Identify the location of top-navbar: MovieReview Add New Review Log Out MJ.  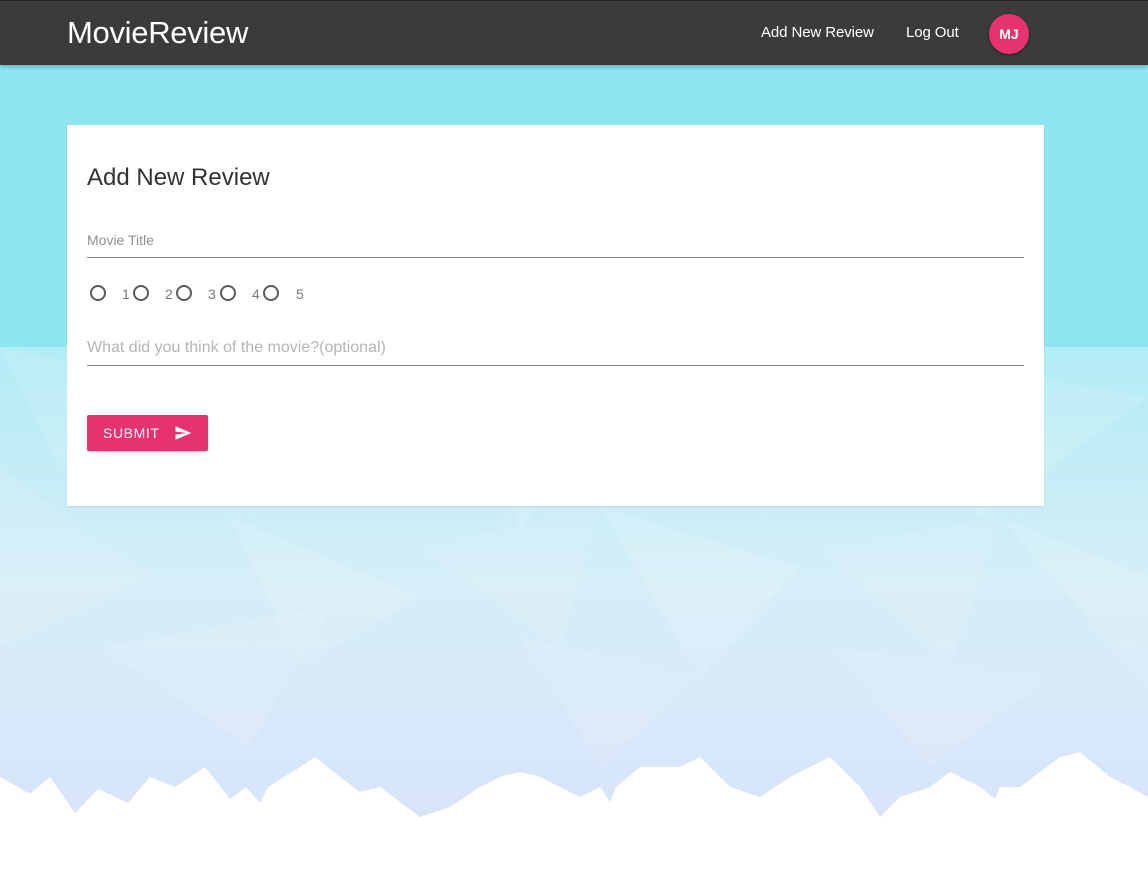
(574, 32).